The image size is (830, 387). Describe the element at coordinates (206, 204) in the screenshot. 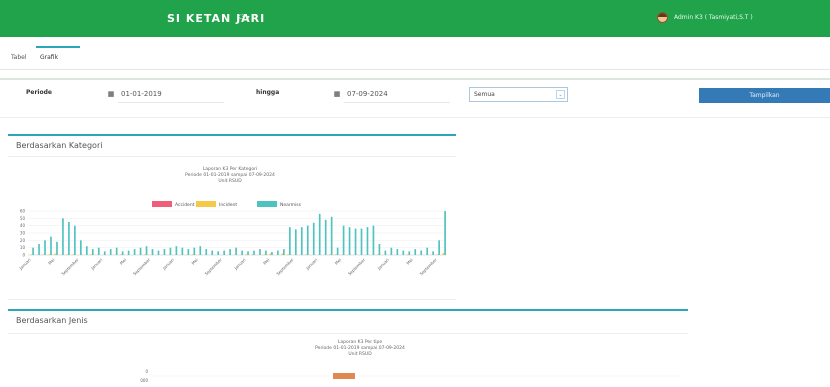

I see `legend-swatch-incident` at that location.